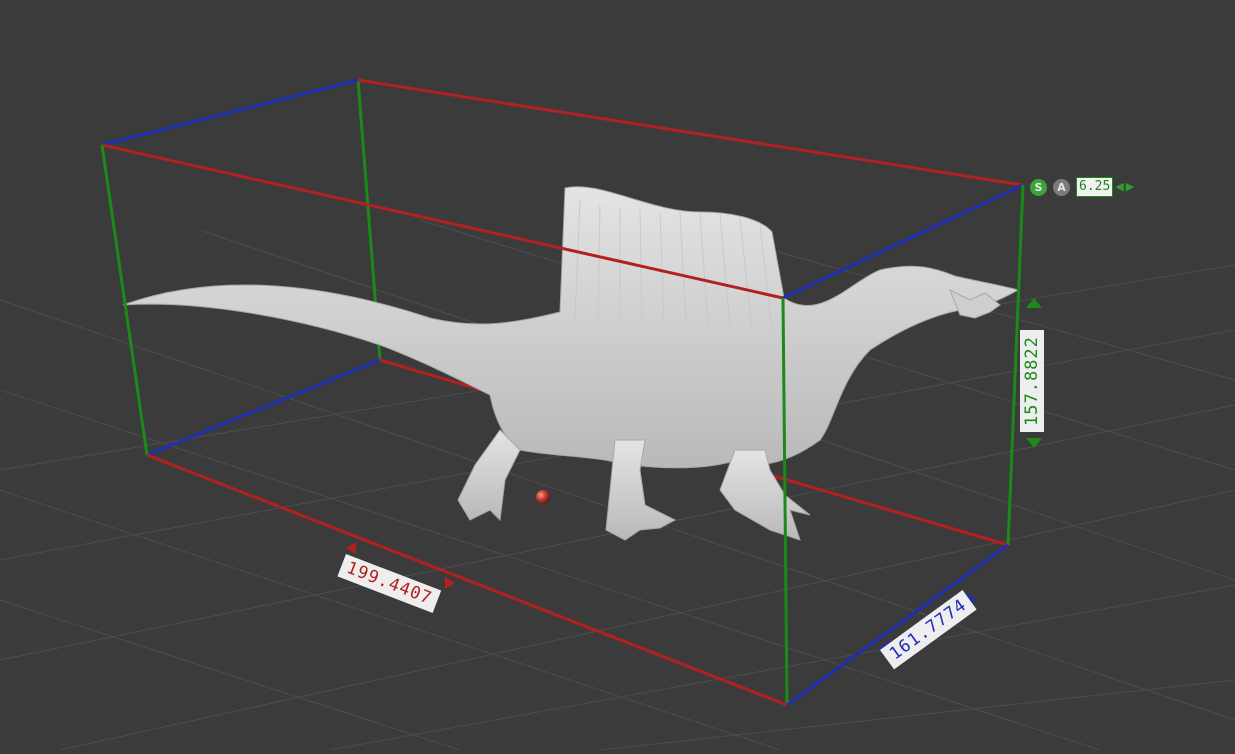 This screenshot has height=754, width=1235. Describe the element at coordinates (1032, 381) in the screenshot. I see `height-measurement-label: 157.8822` at that location.